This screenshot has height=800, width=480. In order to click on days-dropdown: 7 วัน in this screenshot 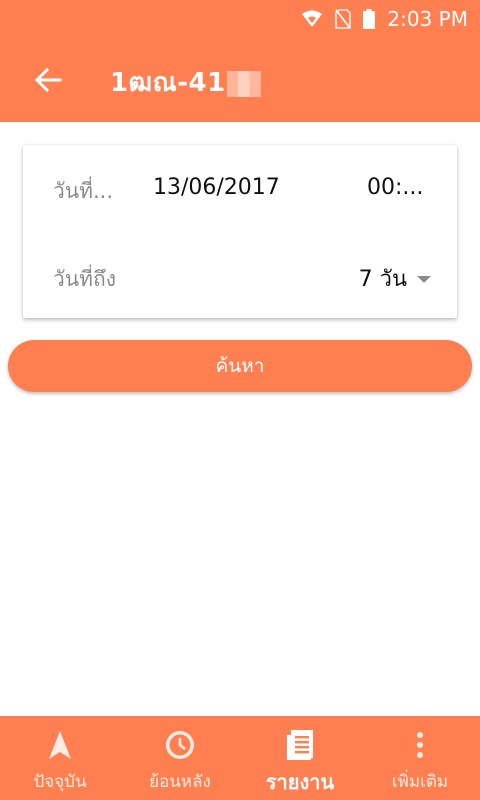, I will do `click(395, 278)`.